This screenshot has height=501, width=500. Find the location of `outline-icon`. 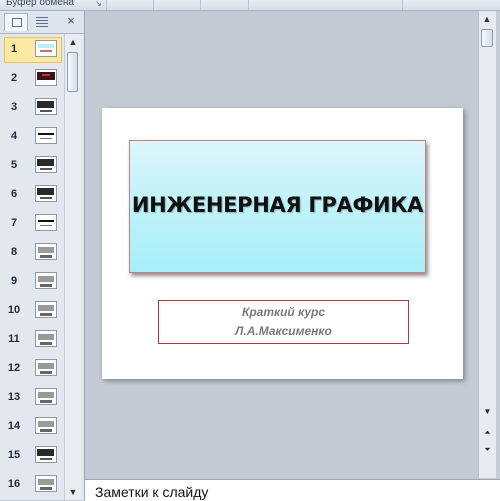

outline-icon is located at coordinates (42, 22).